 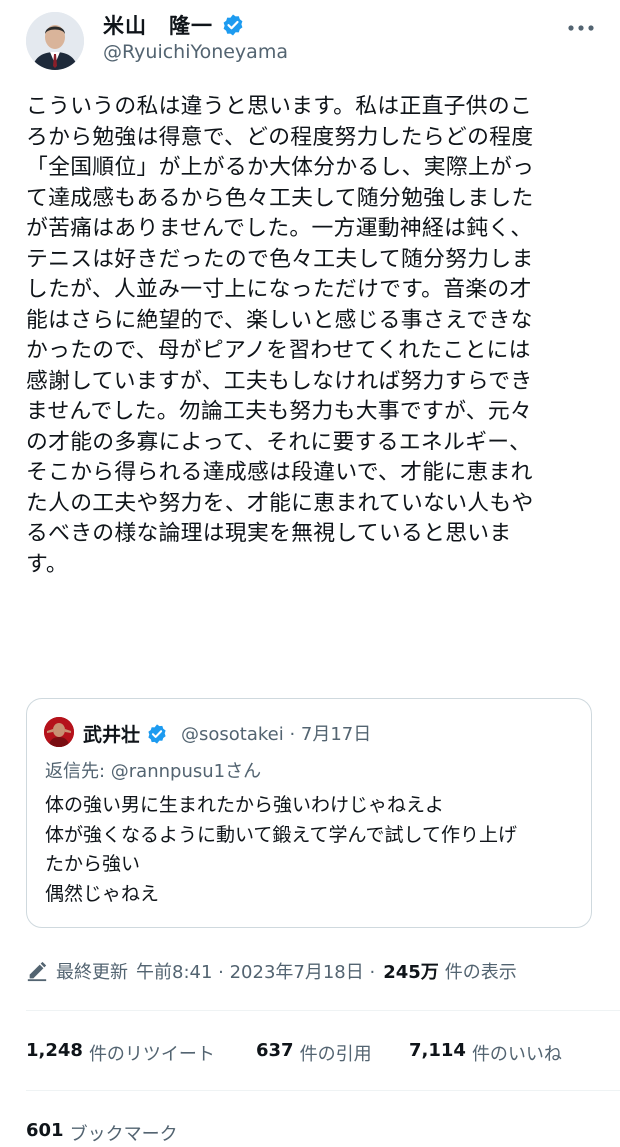 What do you see at coordinates (195, 52) in the screenshot?
I see `author-handle: @RyuichiYoneyama` at bounding box center [195, 52].